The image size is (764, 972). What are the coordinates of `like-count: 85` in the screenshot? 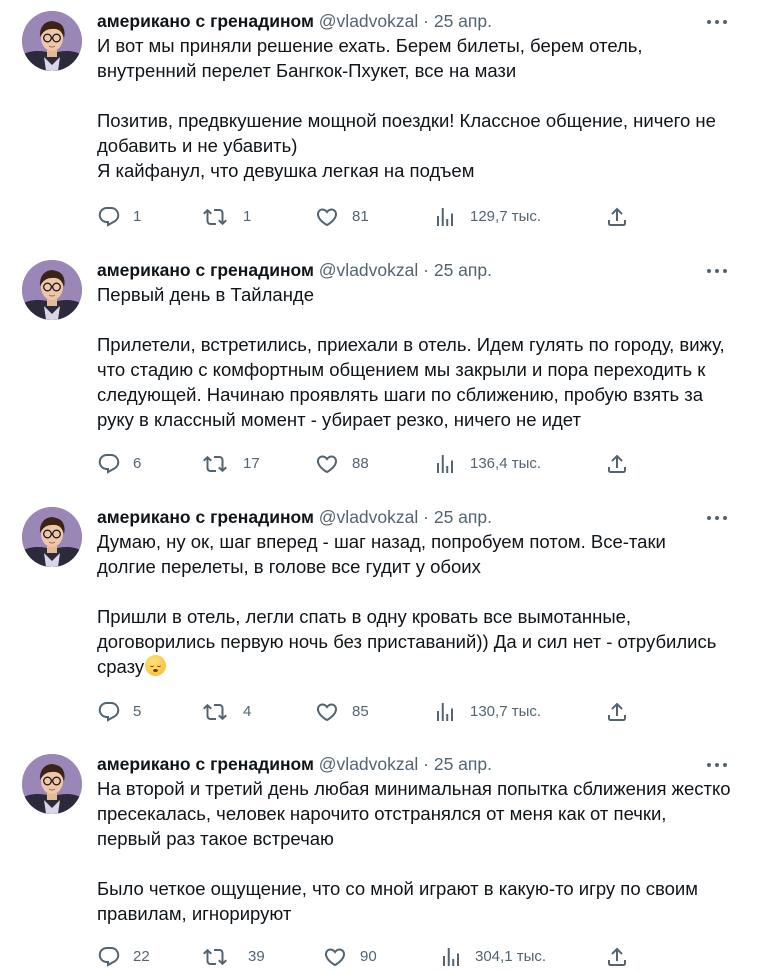 It's located at (360, 711).